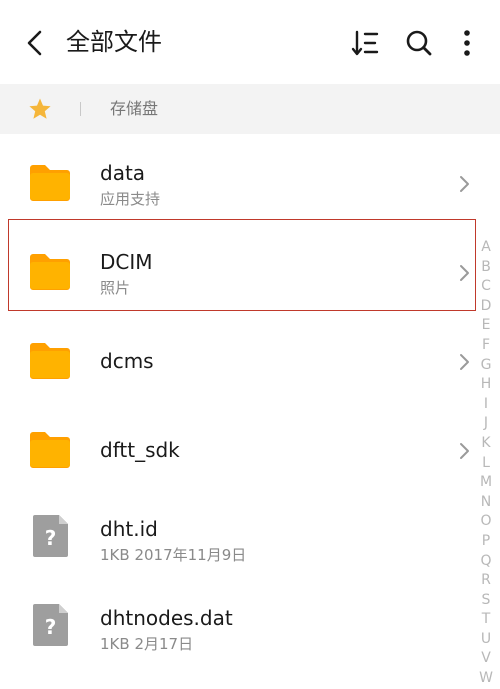  Describe the element at coordinates (486, 346) in the screenshot. I see `alphabet-letter: F` at that location.